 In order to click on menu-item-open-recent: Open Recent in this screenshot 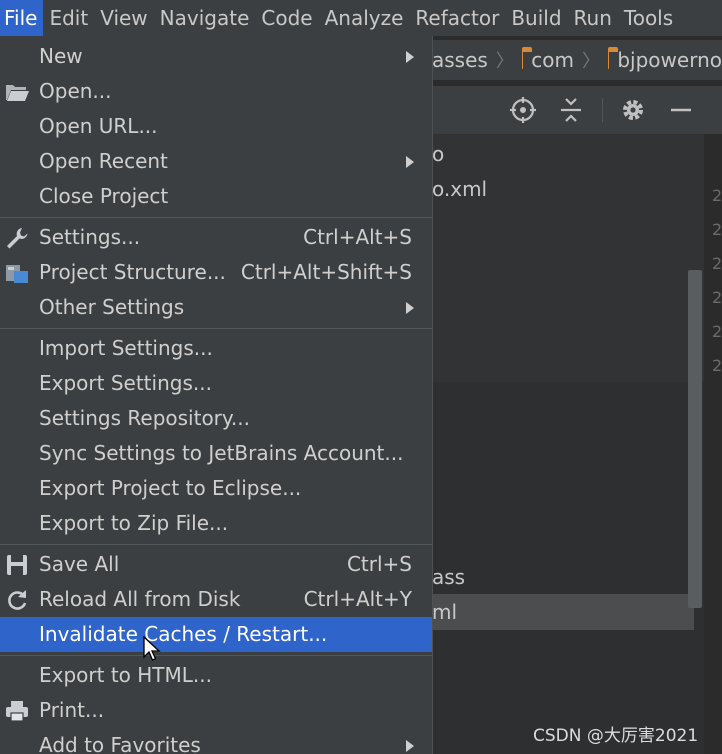, I will do `click(216, 161)`.